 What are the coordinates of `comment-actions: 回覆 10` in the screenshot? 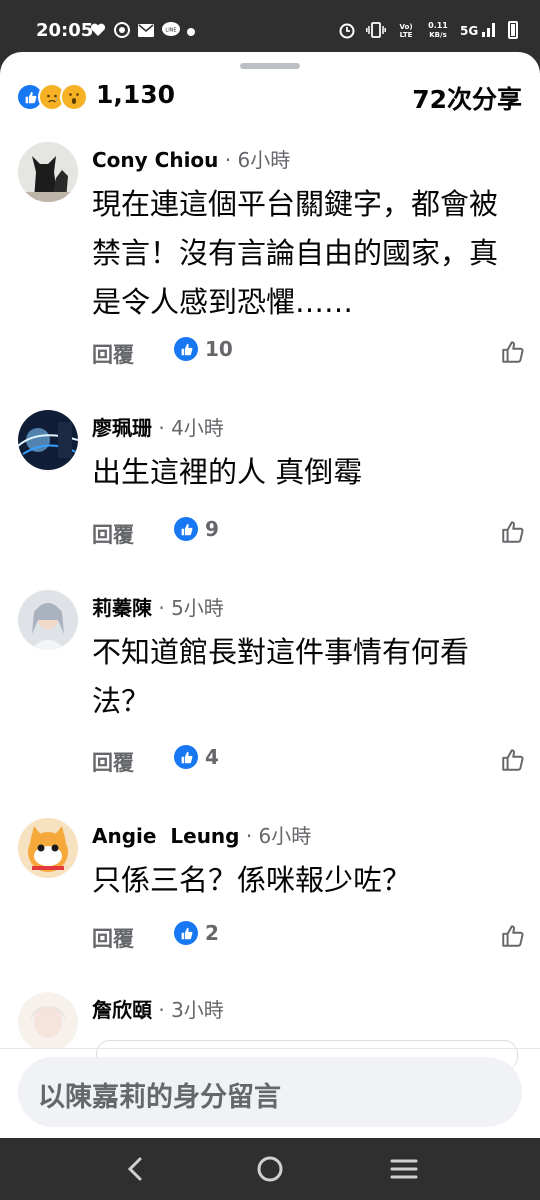 It's located at (308, 355).